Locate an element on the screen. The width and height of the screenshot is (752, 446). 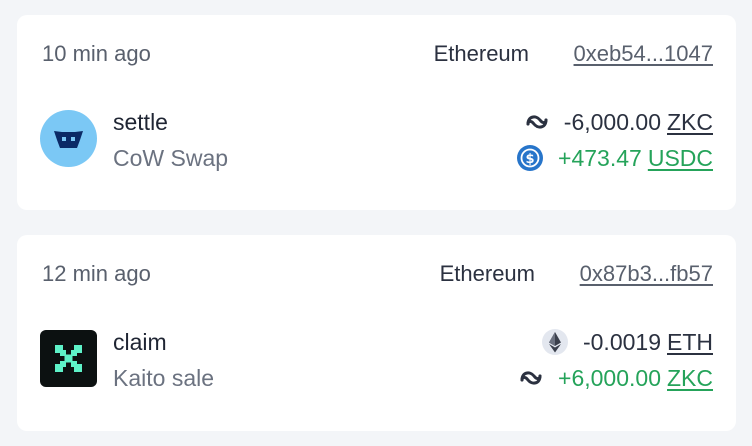
transfer-row: +6,000.00 ZKC is located at coordinates (615, 378).